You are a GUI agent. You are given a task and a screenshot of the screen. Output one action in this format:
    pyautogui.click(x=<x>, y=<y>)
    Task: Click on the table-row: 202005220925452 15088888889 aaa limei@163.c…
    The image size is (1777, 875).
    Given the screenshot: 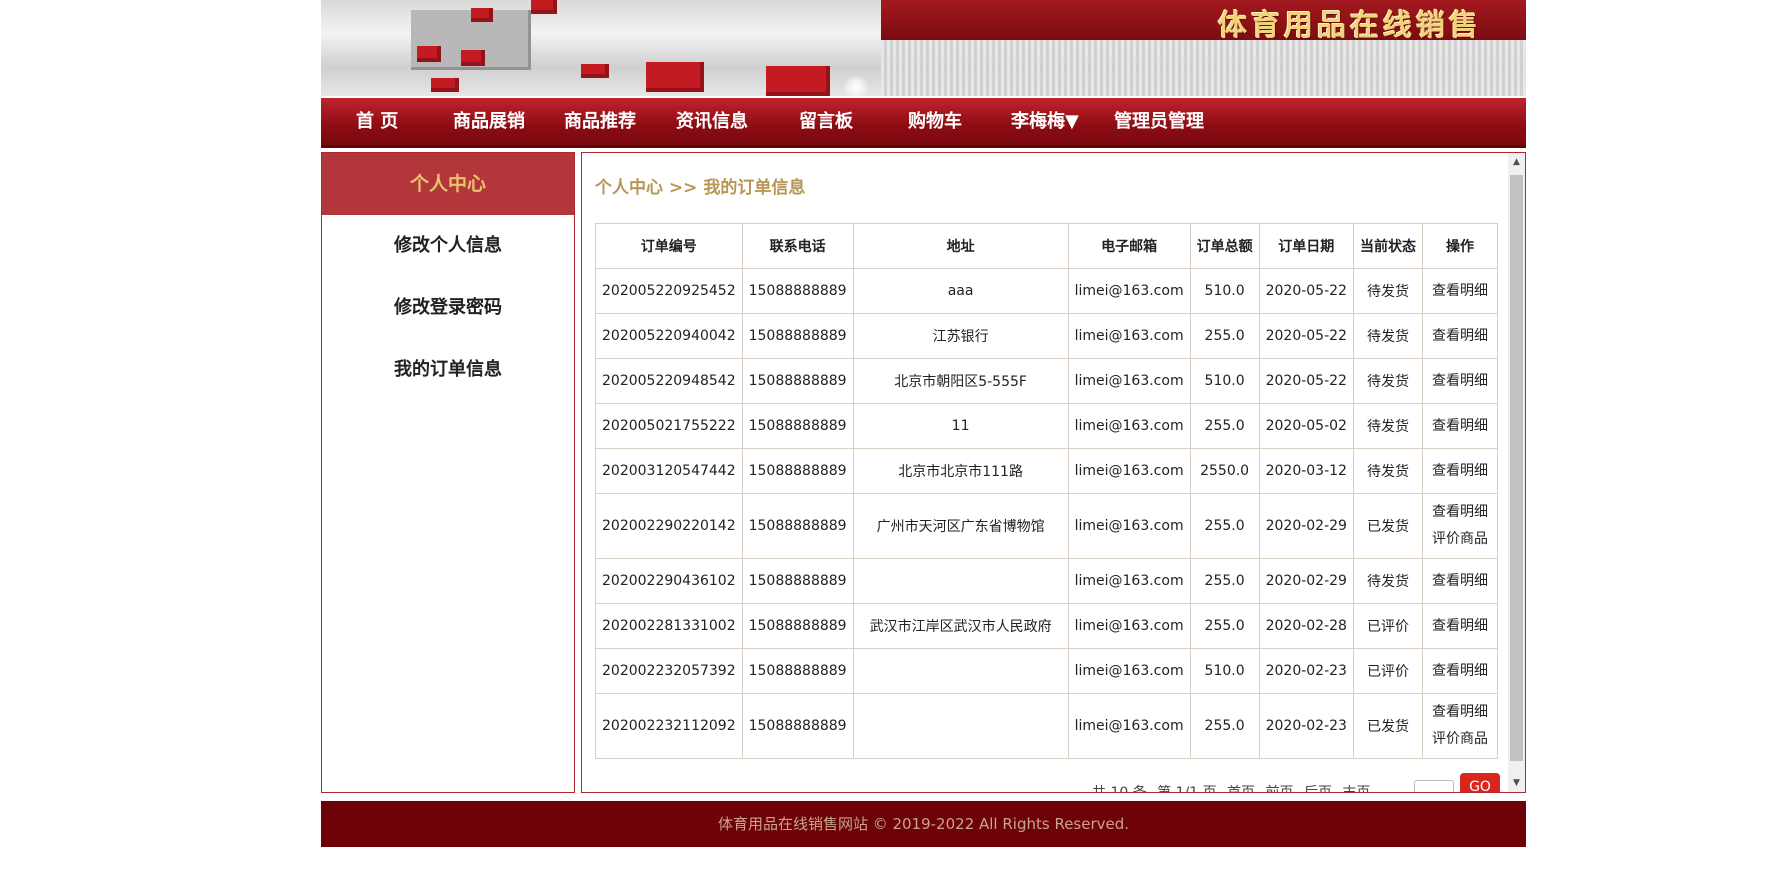 What is the action you would take?
    pyautogui.click(x=1046, y=291)
    